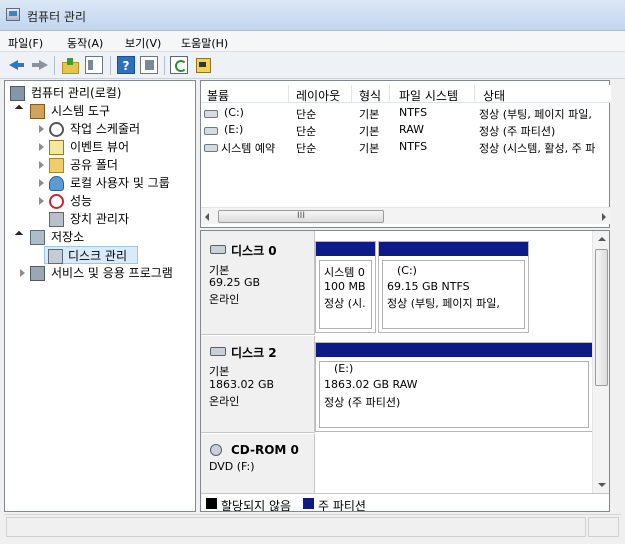 This screenshot has height=544, width=625. Describe the element at coordinates (604, 217) in the screenshot. I see `scroll-right-arrow-icon` at that location.